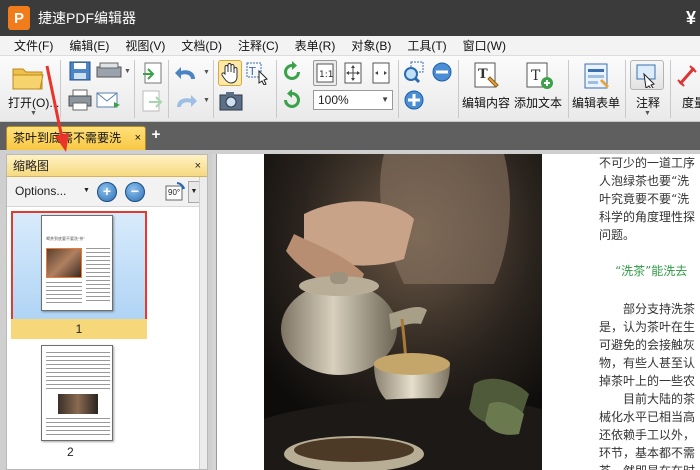 The image size is (700, 470). I want to click on title-bar: P 捷速PDF编辑器 ¥, so click(350, 18).